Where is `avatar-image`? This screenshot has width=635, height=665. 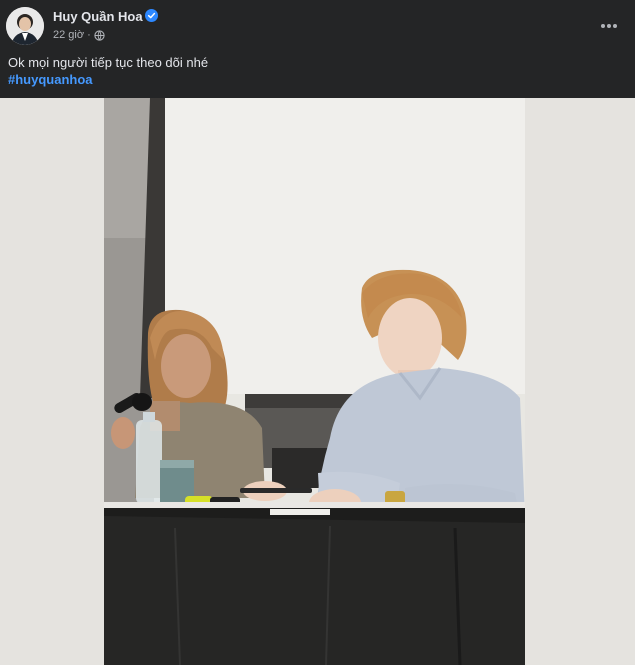 avatar-image is located at coordinates (25, 26).